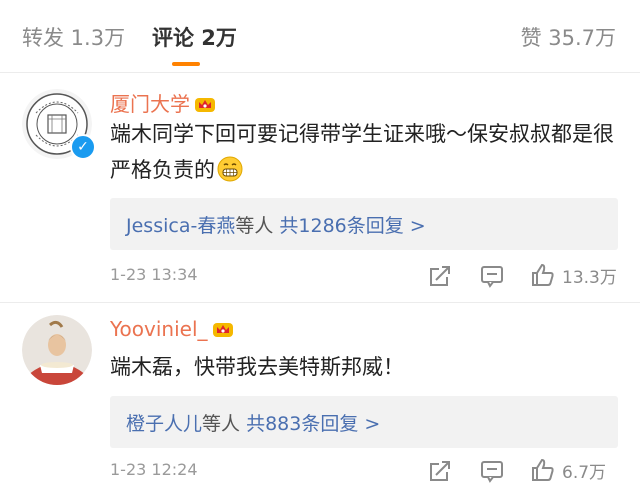 This screenshot has width=640, height=499. Describe the element at coordinates (589, 277) in the screenshot. I see `like-count: 13.3万` at that location.